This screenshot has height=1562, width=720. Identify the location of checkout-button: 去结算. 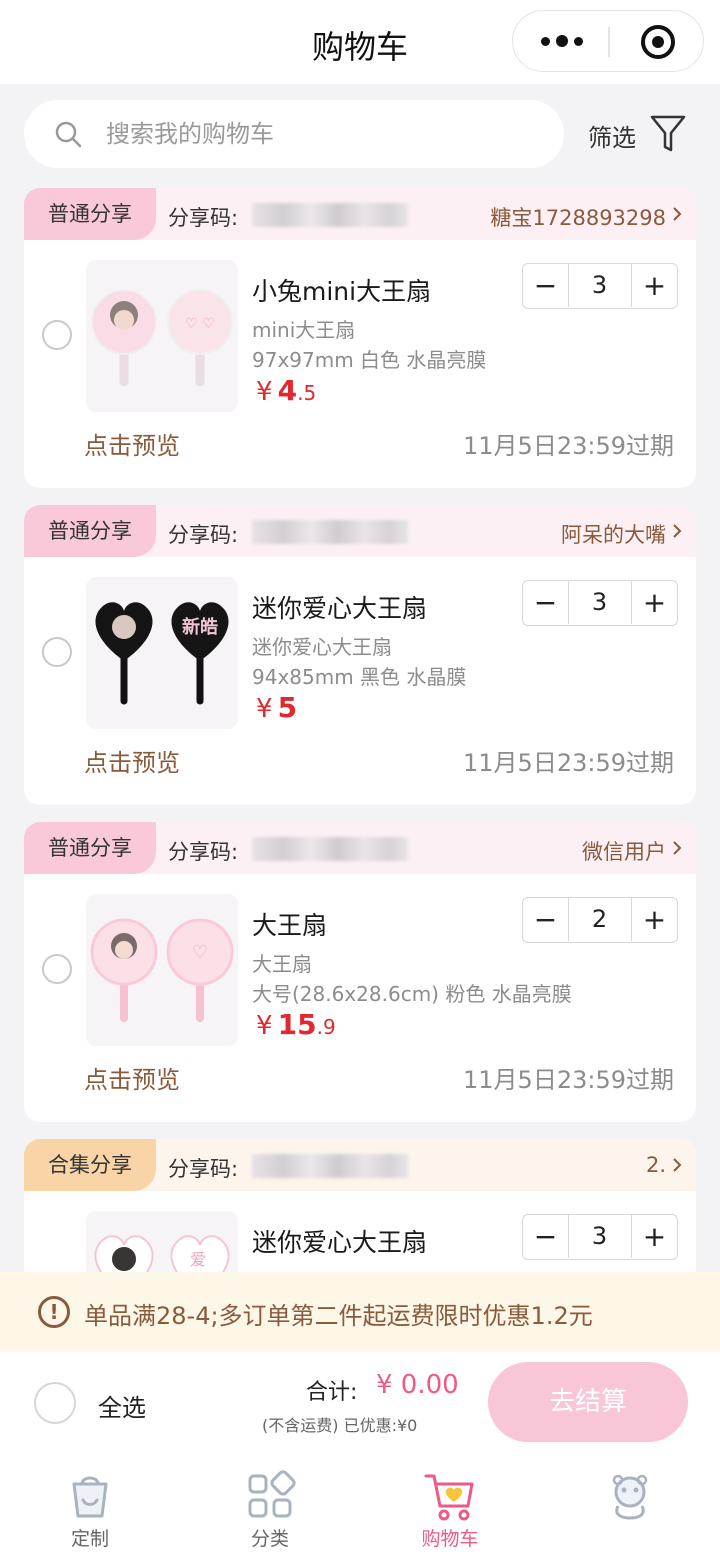
(588, 1402).